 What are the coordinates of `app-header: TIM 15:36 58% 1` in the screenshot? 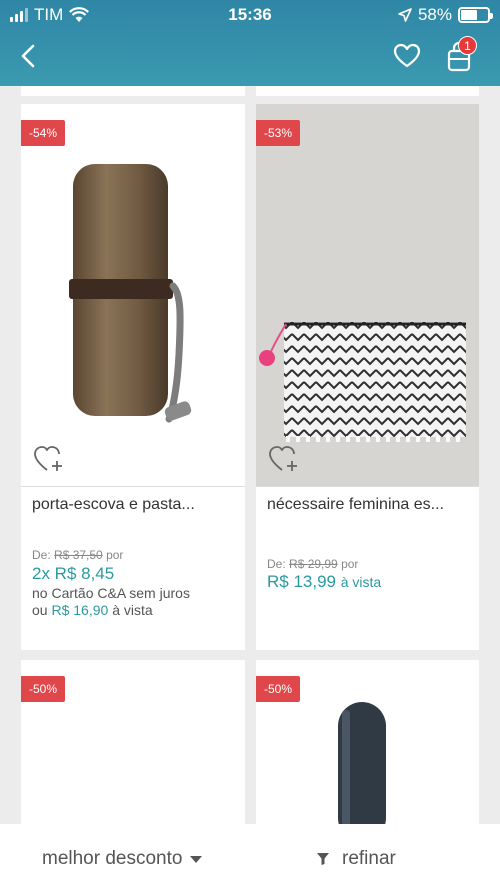 It's located at (250, 43).